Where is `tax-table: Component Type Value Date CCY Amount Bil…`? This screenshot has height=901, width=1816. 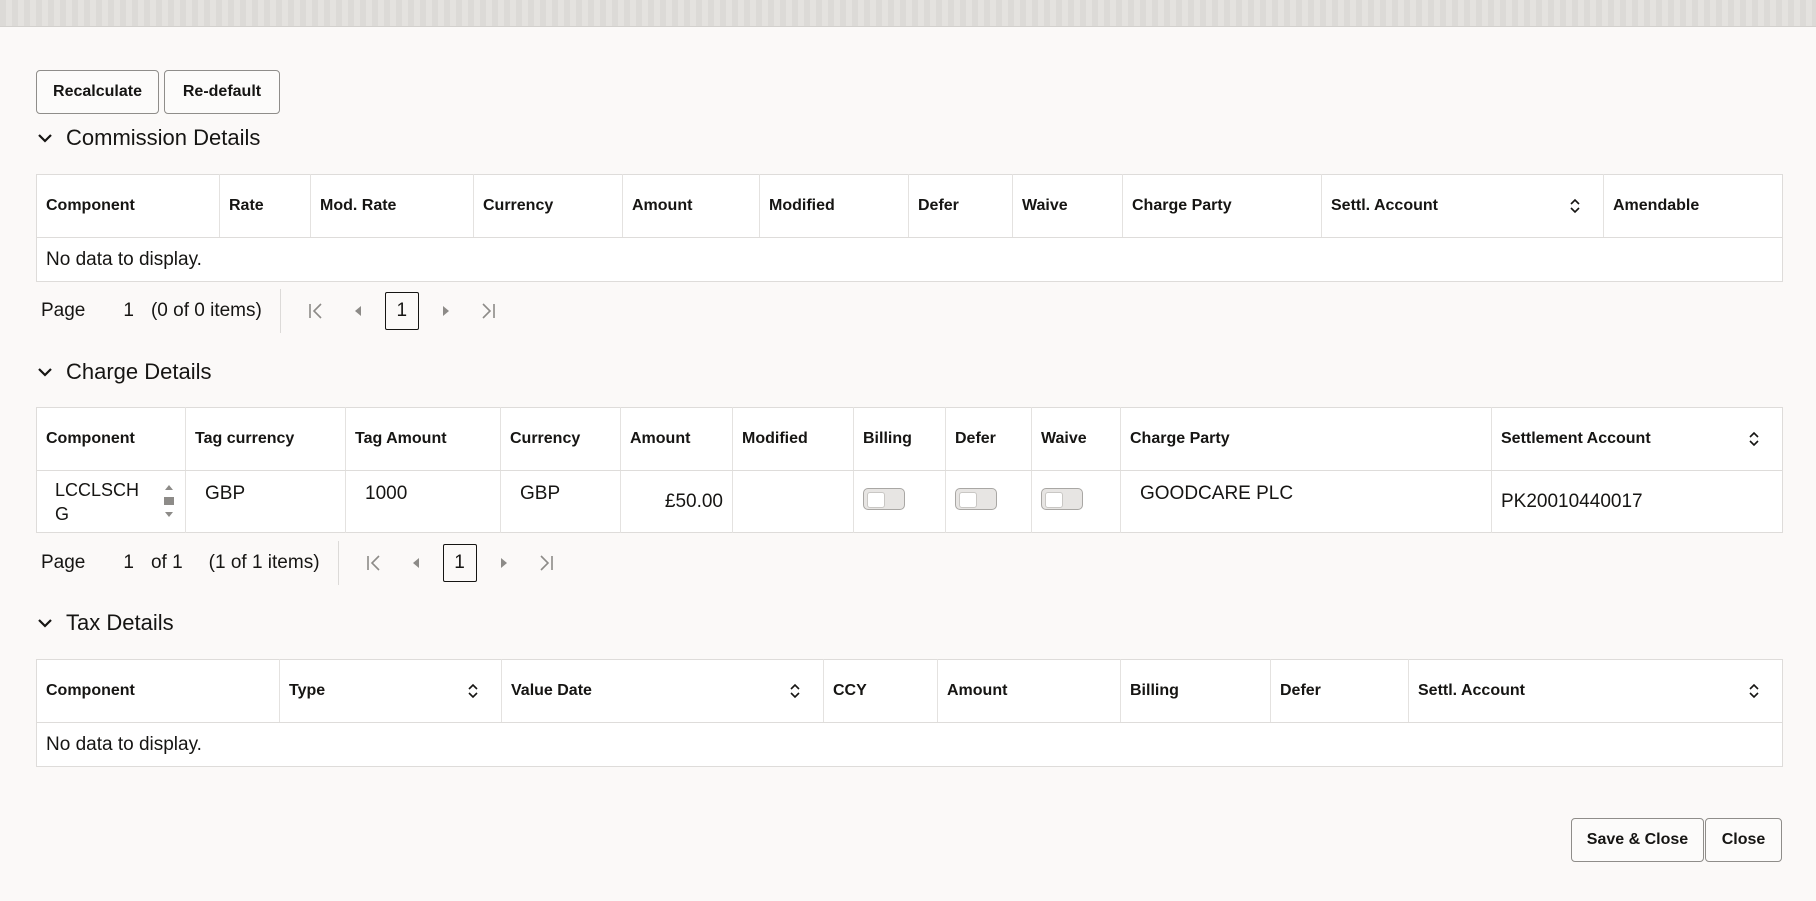
tax-table: Component Type Value Date CCY Amount Bil… is located at coordinates (909, 713).